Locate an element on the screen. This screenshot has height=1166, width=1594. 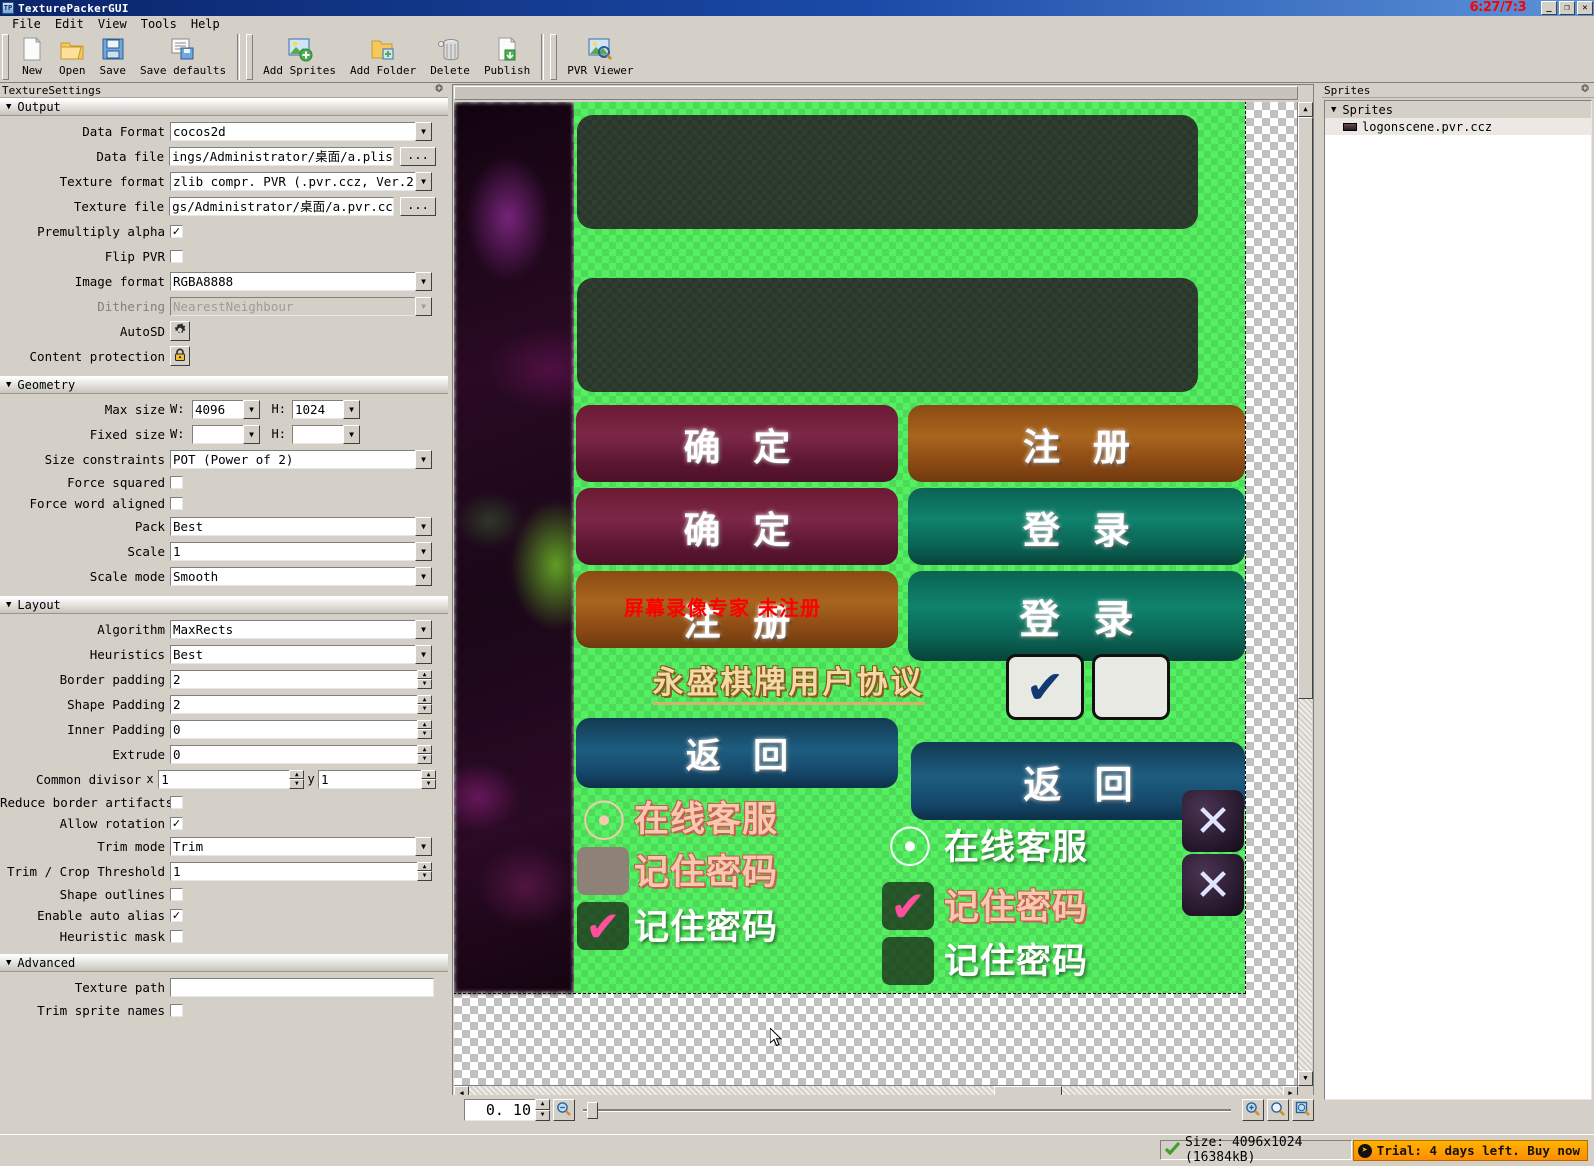
extrude-stepper: ▲ ▼ is located at coordinates (424, 754).